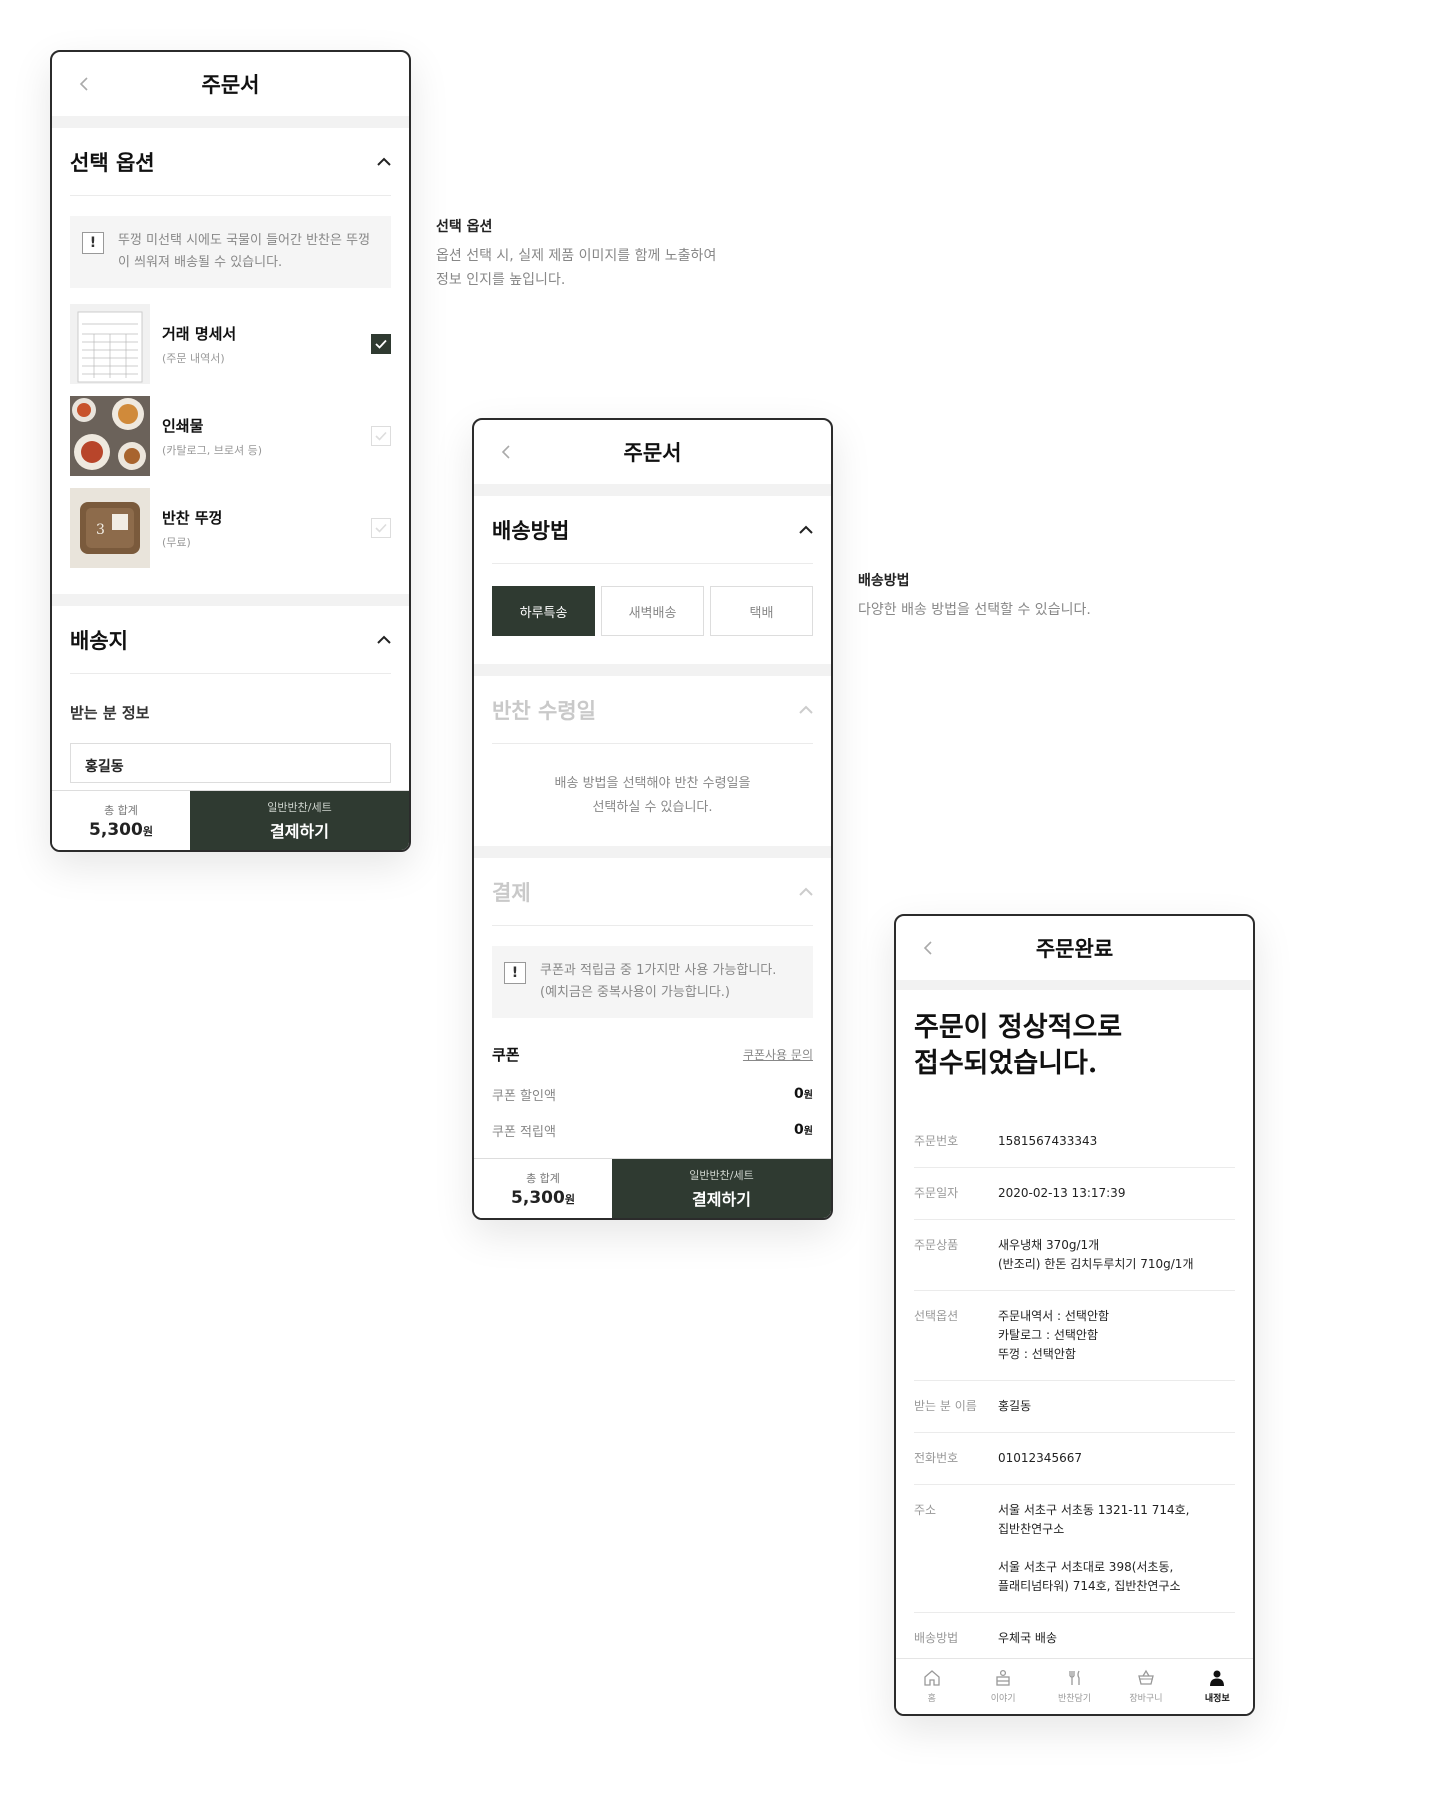 This screenshot has width=1443, height=1820. Describe the element at coordinates (576, 268) in the screenshot. I see `description-body: 옵션 선택 시, 실제 제품 이미지를 함께 노출하여 정보 인지를 높입니다.` at that location.